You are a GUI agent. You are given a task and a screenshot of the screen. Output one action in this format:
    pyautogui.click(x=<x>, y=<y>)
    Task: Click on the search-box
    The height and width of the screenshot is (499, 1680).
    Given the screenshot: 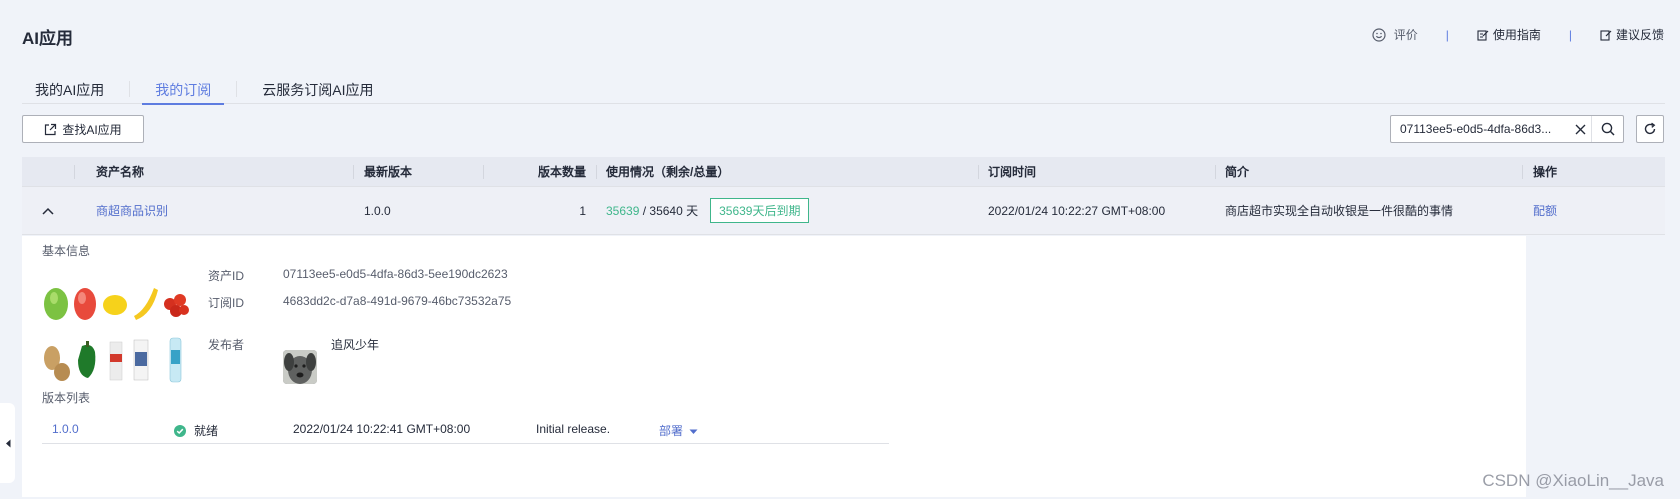 What is the action you would take?
    pyautogui.click(x=1507, y=129)
    